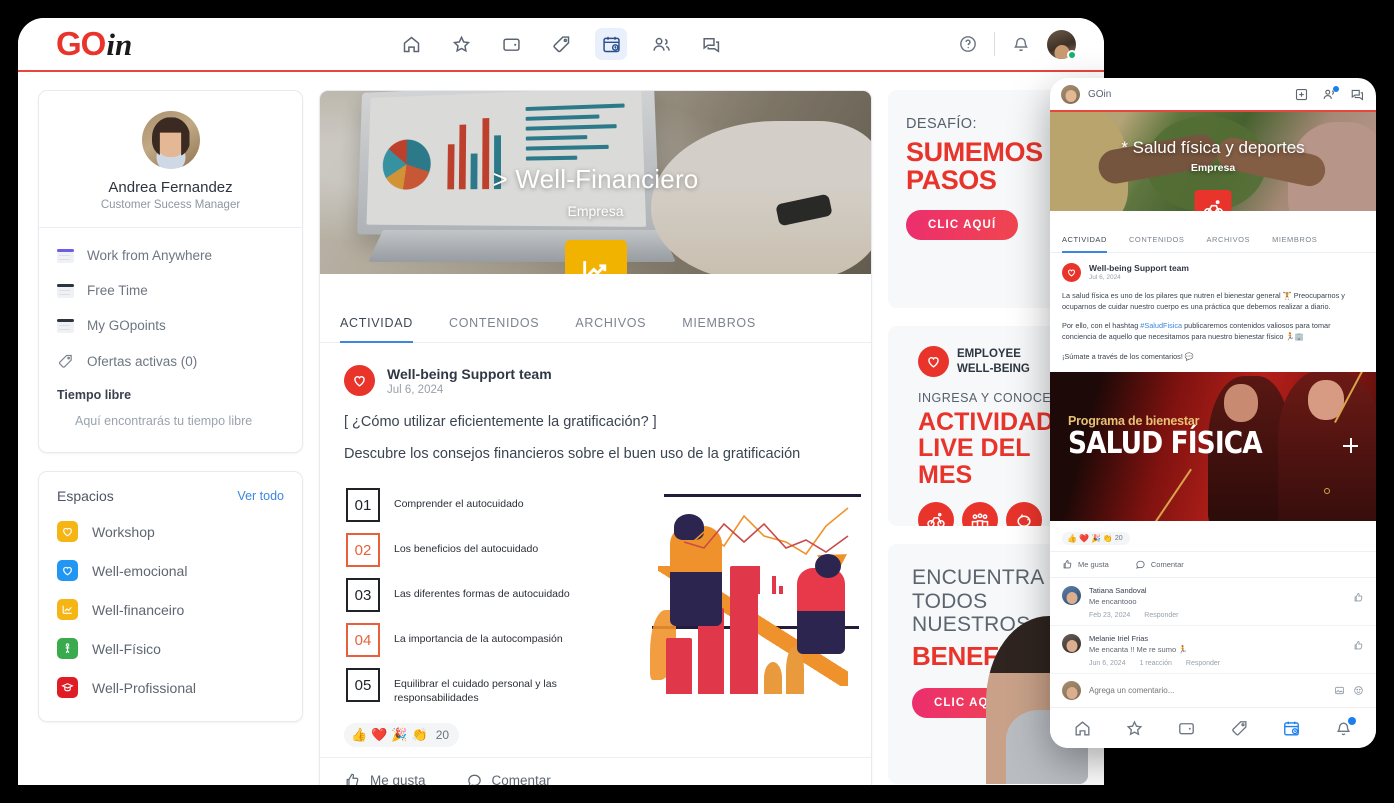 The width and height of the screenshot is (1394, 803). What do you see at coordinates (170, 570) in the screenshot?
I see `space-item-well-emocional: Well-emocional` at bounding box center [170, 570].